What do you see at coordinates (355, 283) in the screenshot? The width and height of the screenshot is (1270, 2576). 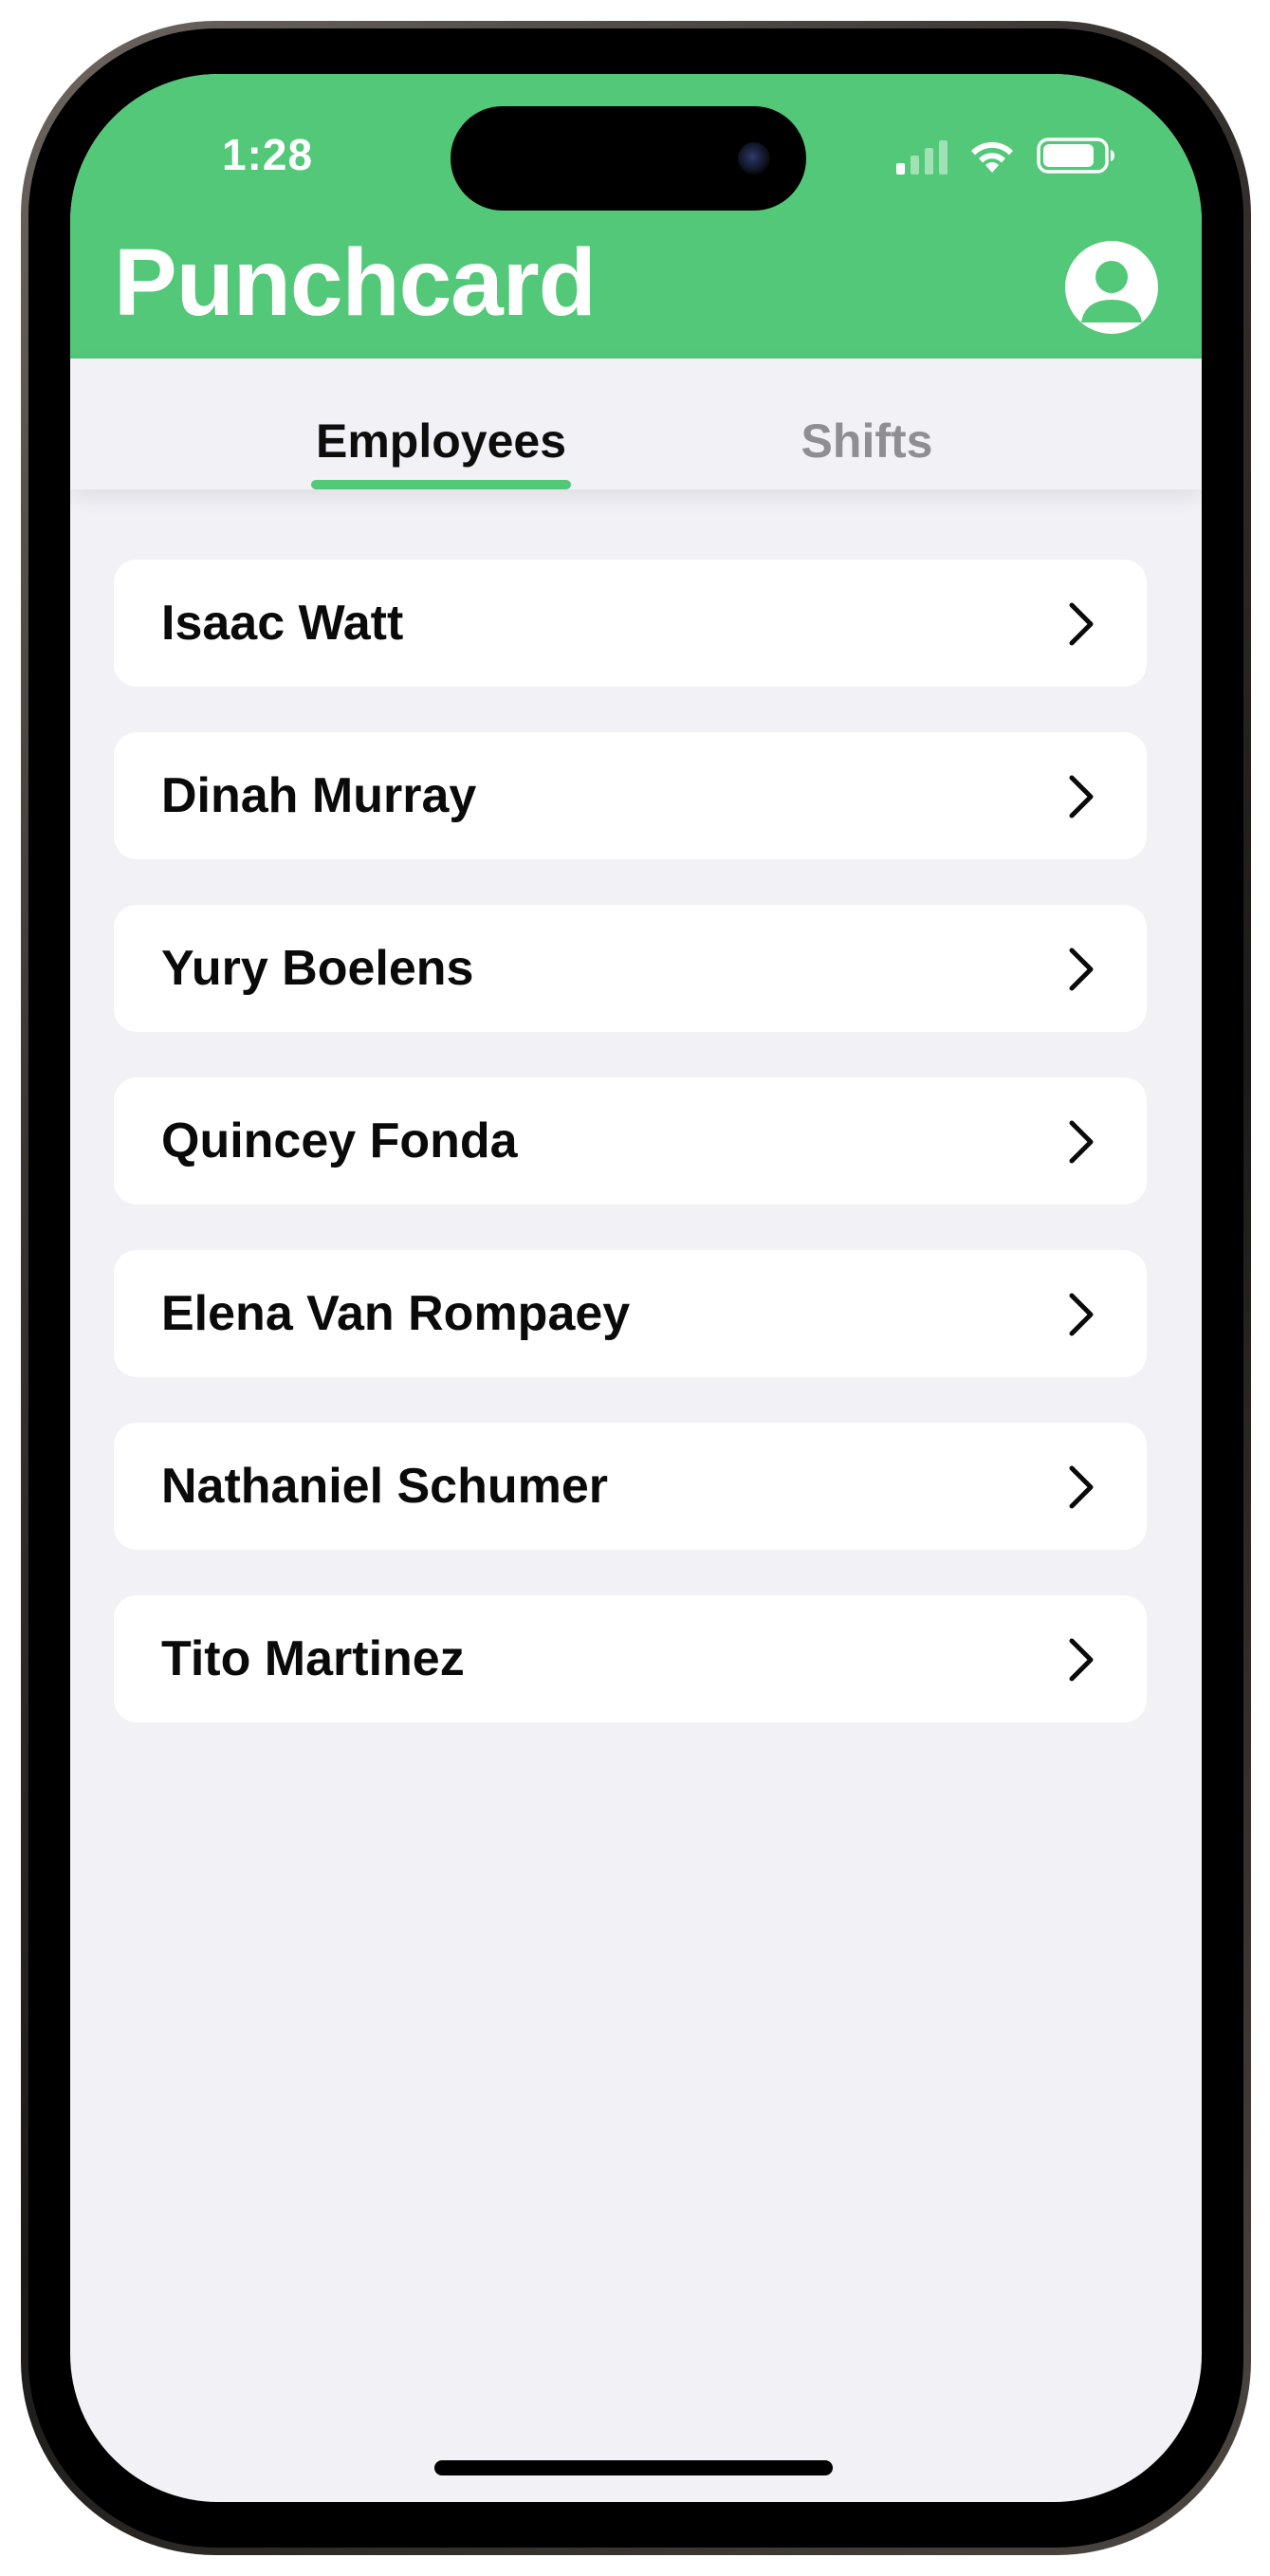 I see `app-title: Punchcard` at bounding box center [355, 283].